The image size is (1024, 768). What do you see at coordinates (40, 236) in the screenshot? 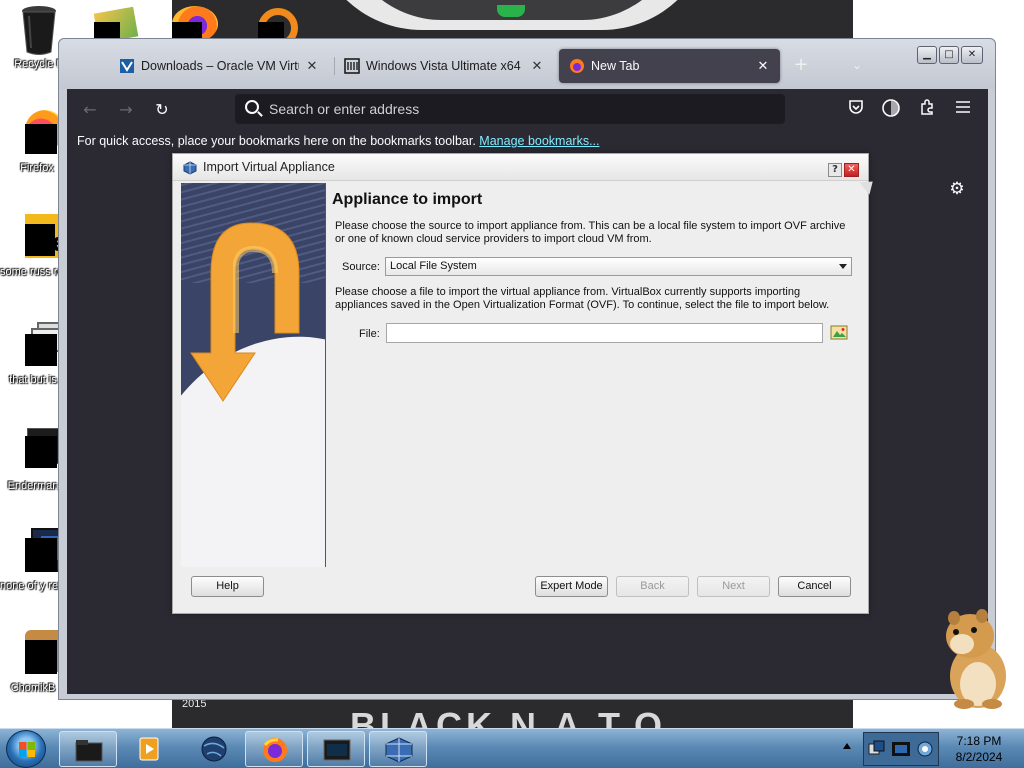
I see `file-icon: e` at bounding box center [40, 236].